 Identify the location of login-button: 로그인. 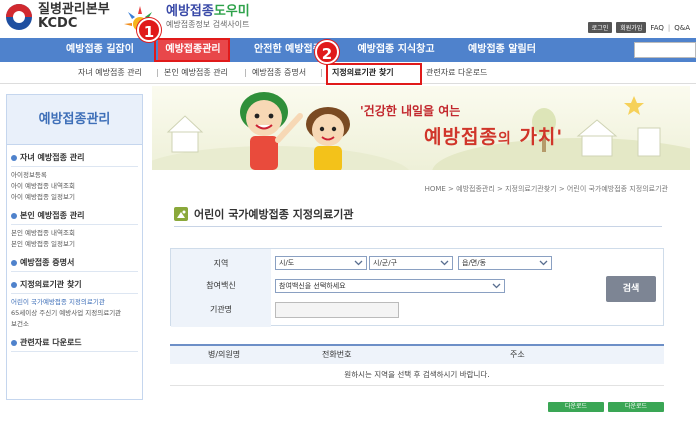
(600, 27).